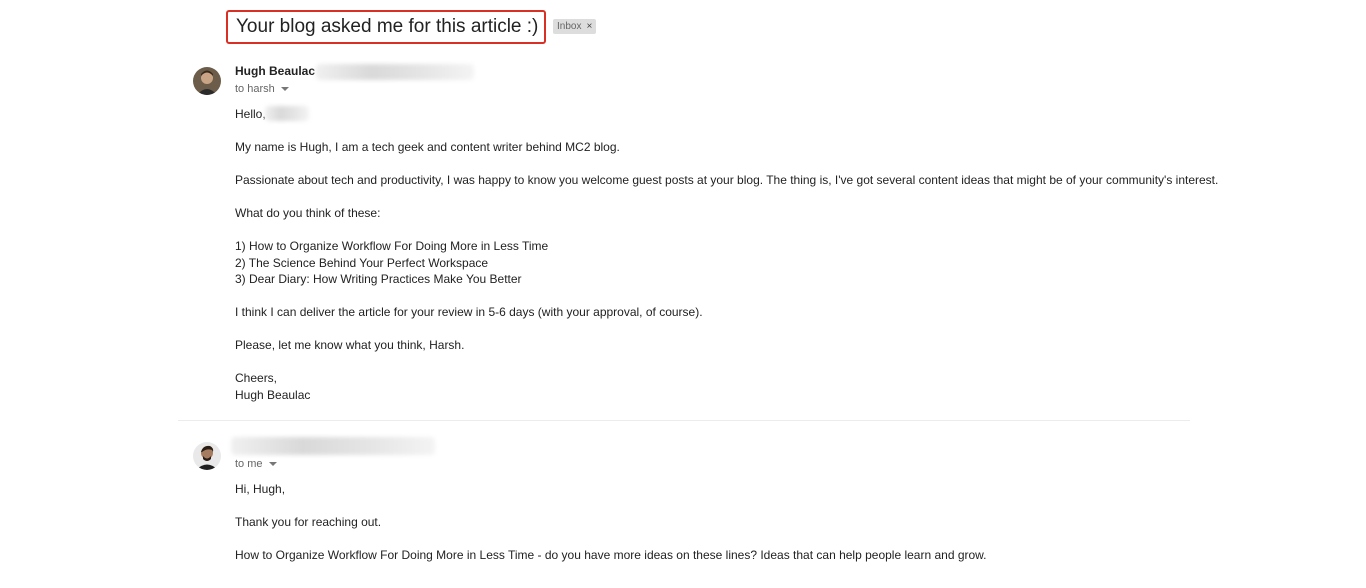 The width and height of the screenshot is (1366, 588). I want to click on redacted-recipient-name, so click(287, 113).